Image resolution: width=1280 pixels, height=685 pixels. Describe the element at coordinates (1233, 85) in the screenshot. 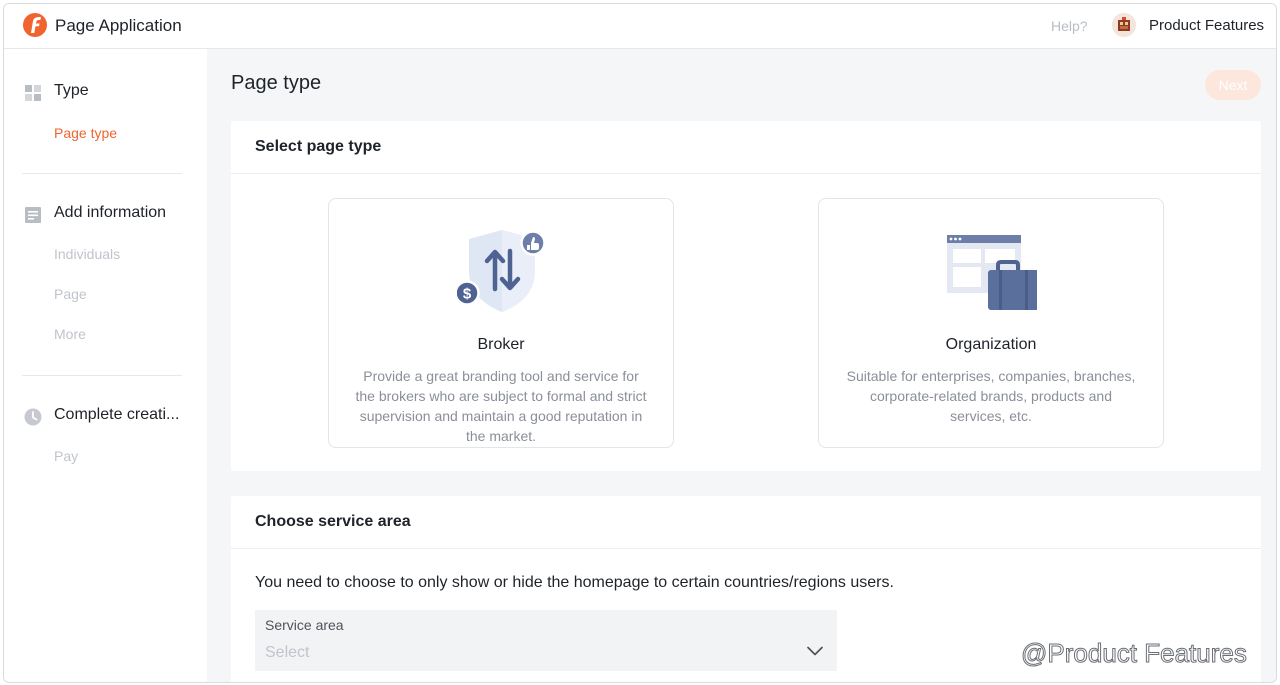

I see `next-button: Next` at that location.